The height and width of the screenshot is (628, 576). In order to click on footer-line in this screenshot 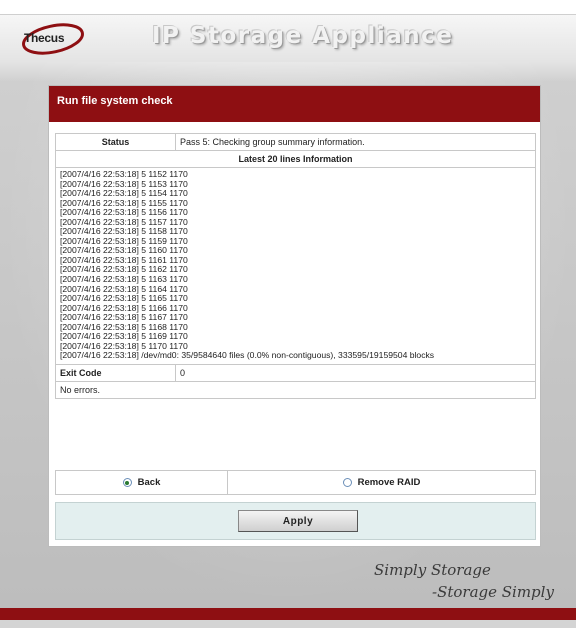, I will do `click(288, 624)`.